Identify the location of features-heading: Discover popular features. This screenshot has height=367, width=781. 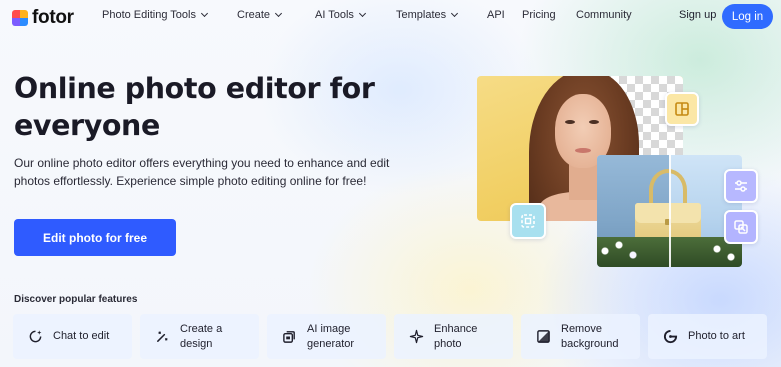
(76, 299).